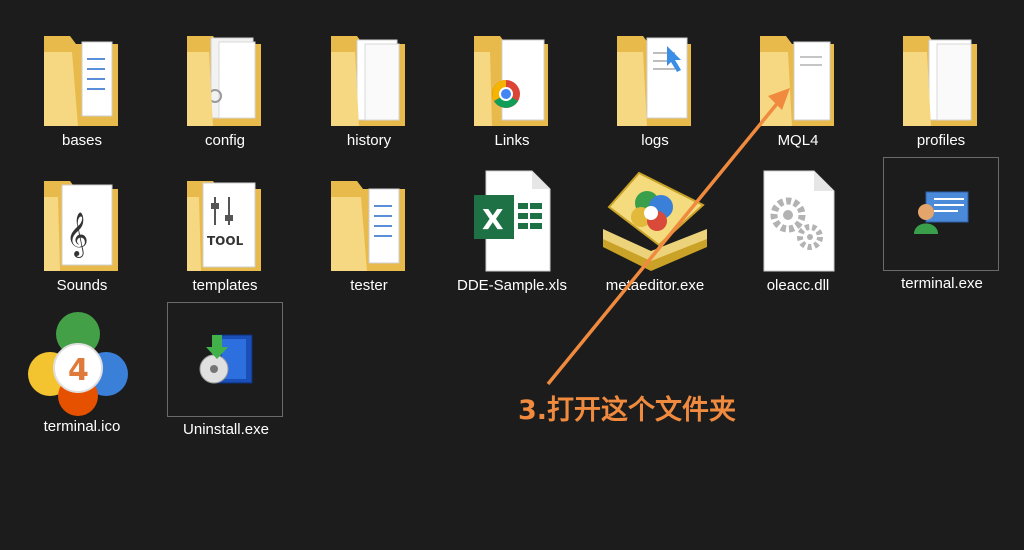 This screenshot has width=1024, height=550. I want to click on file-item-oleacc-dll: oleacc.dll, so click(798, 229).